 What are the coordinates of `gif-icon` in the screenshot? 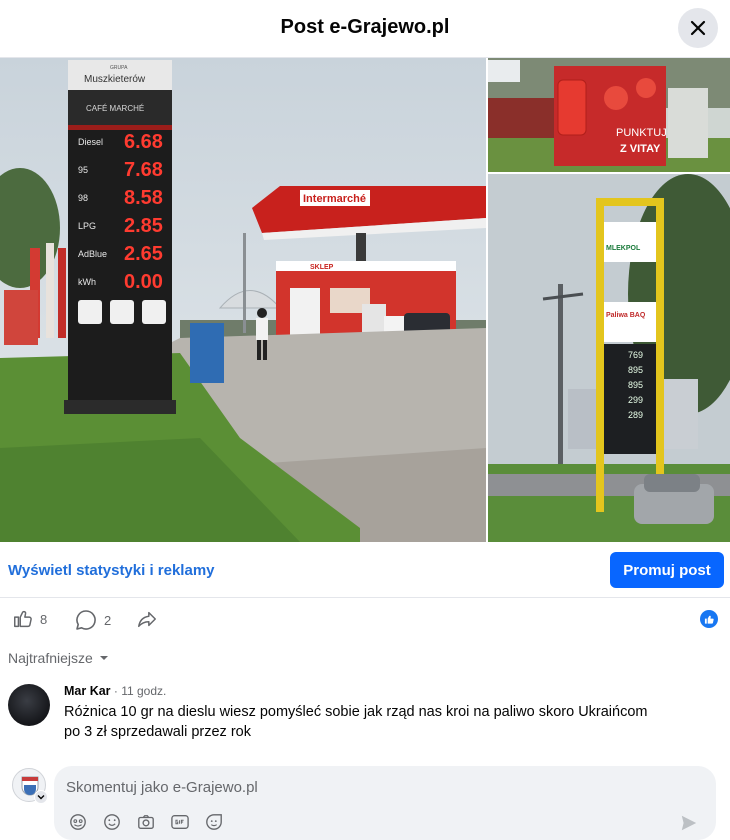 It's located at (180, 822).